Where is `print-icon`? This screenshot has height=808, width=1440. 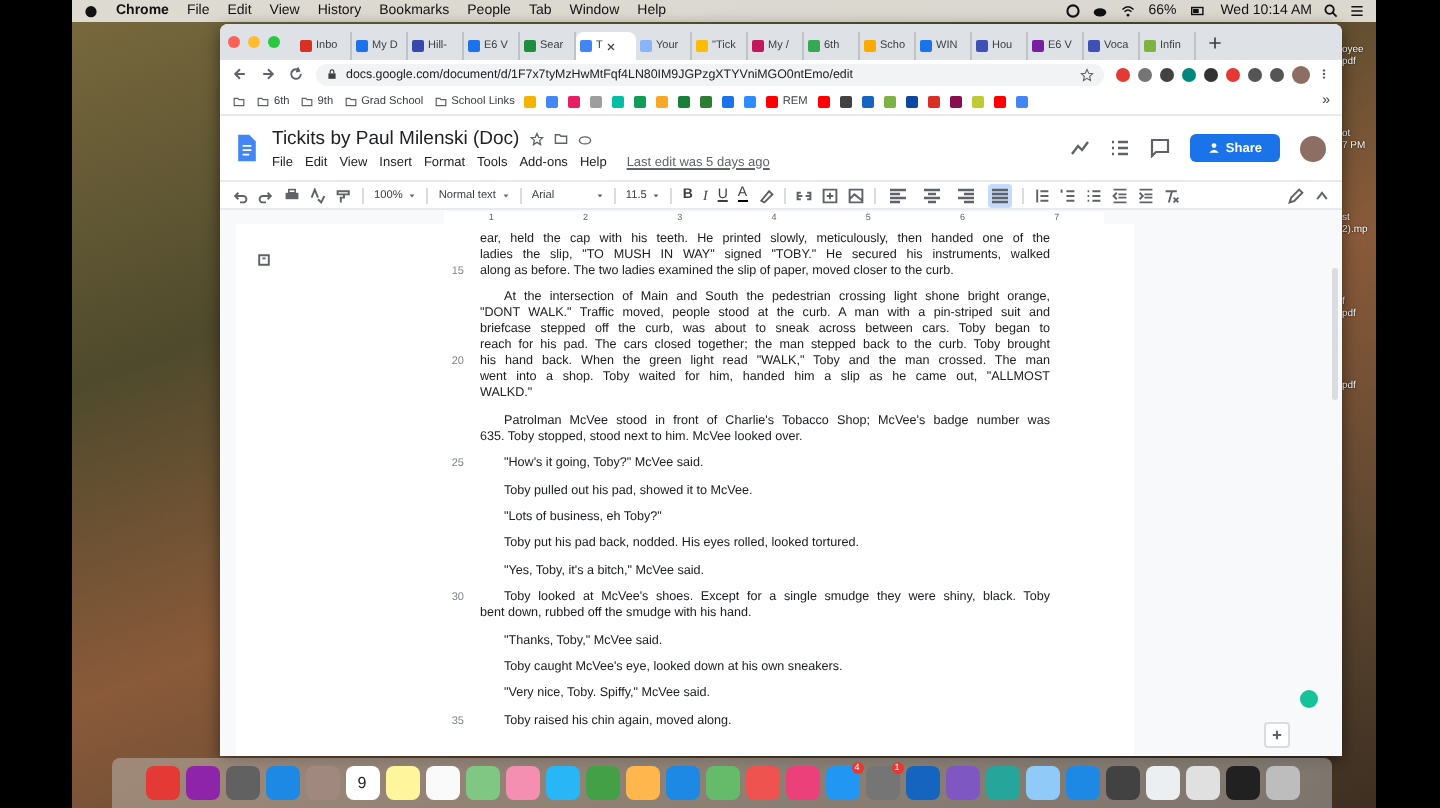 print-icon is located at coordinates (292, 195).